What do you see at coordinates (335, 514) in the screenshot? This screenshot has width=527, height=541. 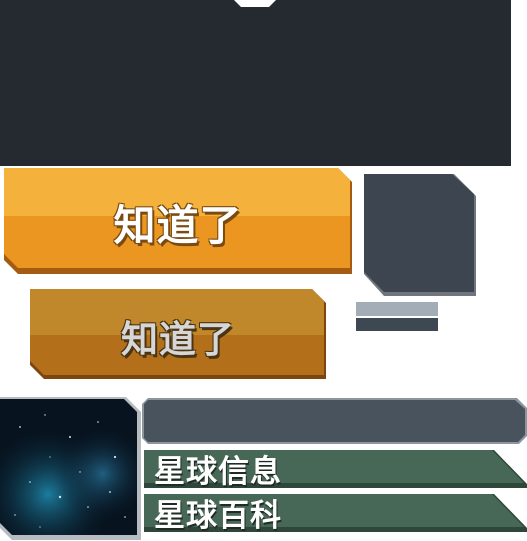 I see `tab-planet-encyclopedia: 星球百科` at bounding box center [335, 514].